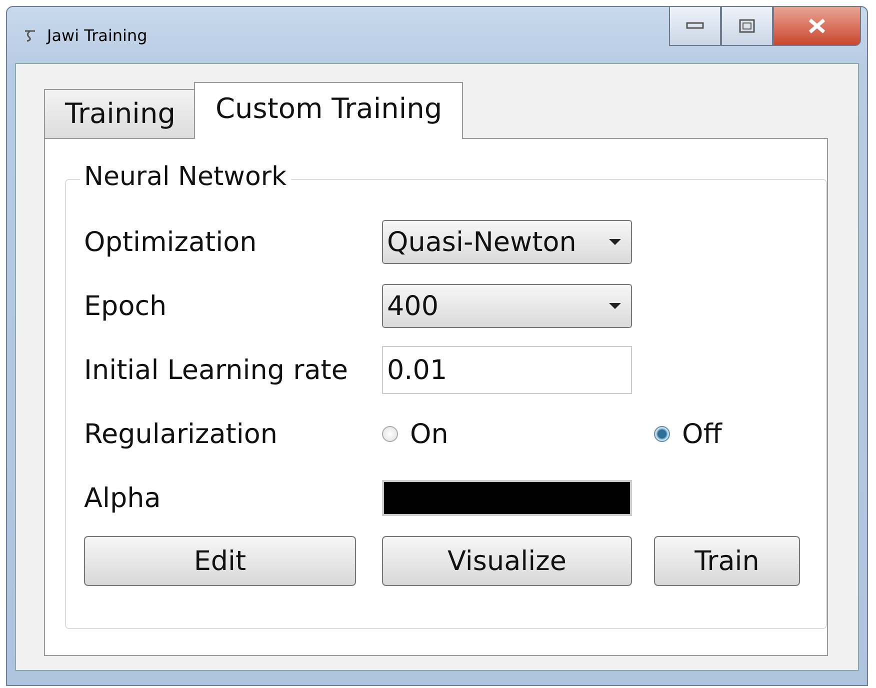  I want to click on tab: Custom Training, so click(329, 110).